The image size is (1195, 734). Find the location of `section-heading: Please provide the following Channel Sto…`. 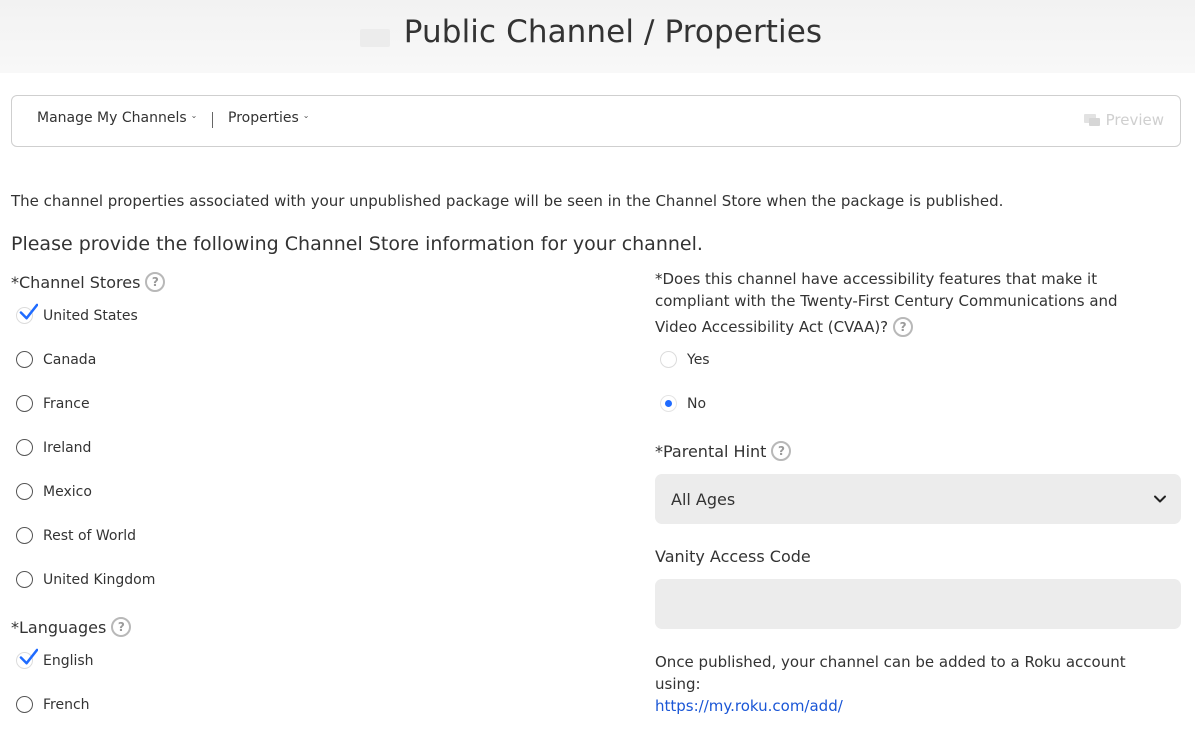

section-heading: Please provide the following Channel Sto… is located at coordinates (357, 244).